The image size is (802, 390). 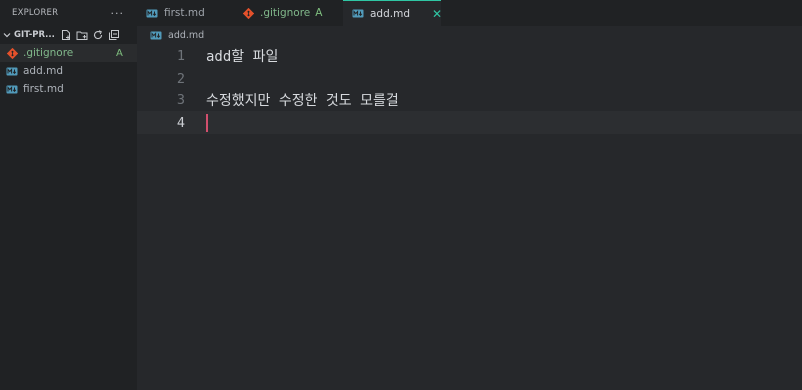 I want to click on tab-label: first.md, so click(x=184, y=13).